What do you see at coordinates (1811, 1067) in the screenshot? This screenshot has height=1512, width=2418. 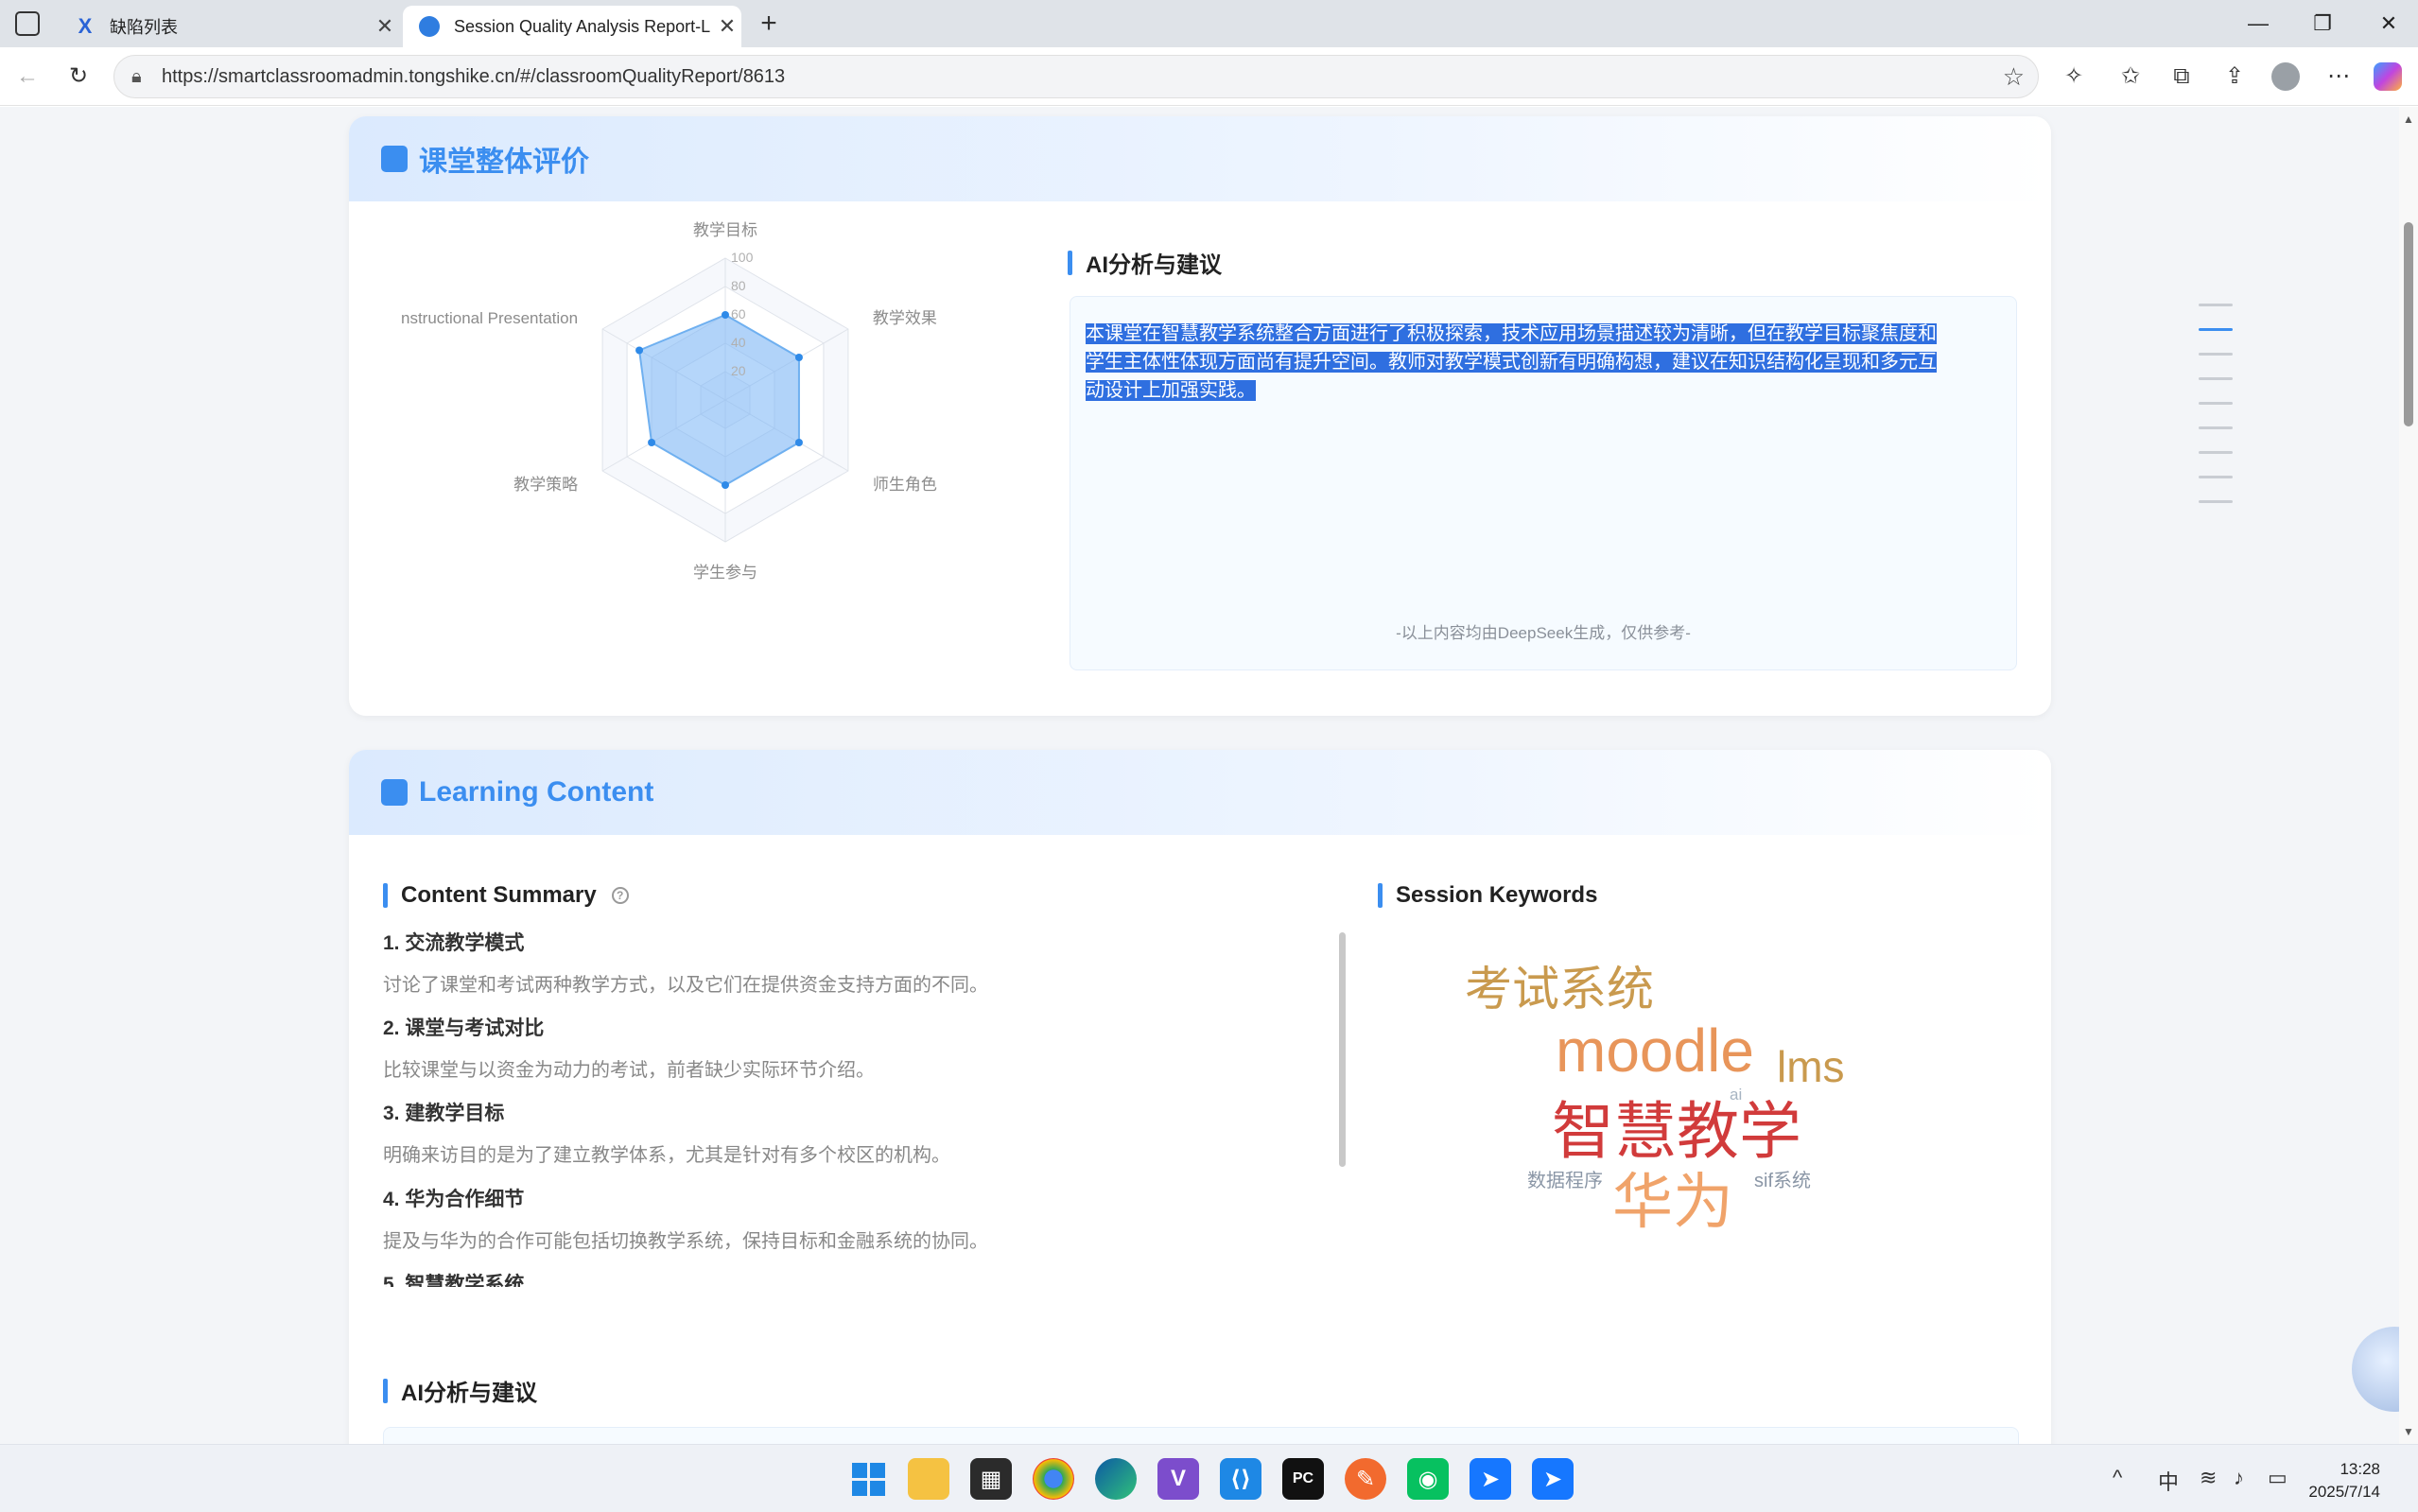 I see `keyword: lms` at bounding box center [1811, 1067].